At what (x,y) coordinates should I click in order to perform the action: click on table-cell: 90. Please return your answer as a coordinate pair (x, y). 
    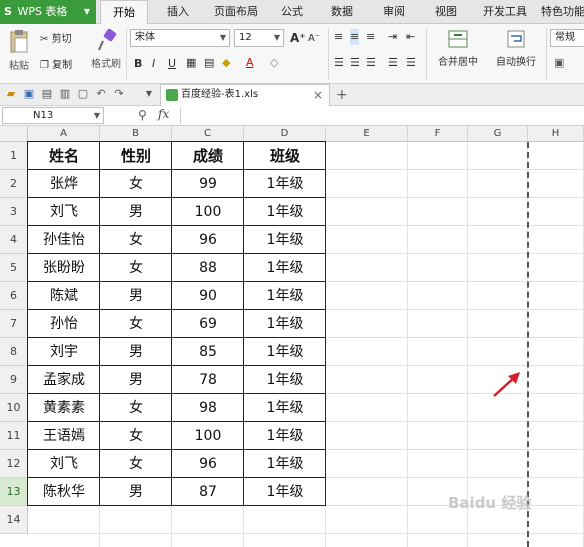
    Looking at the image, I should click on (208, 296).